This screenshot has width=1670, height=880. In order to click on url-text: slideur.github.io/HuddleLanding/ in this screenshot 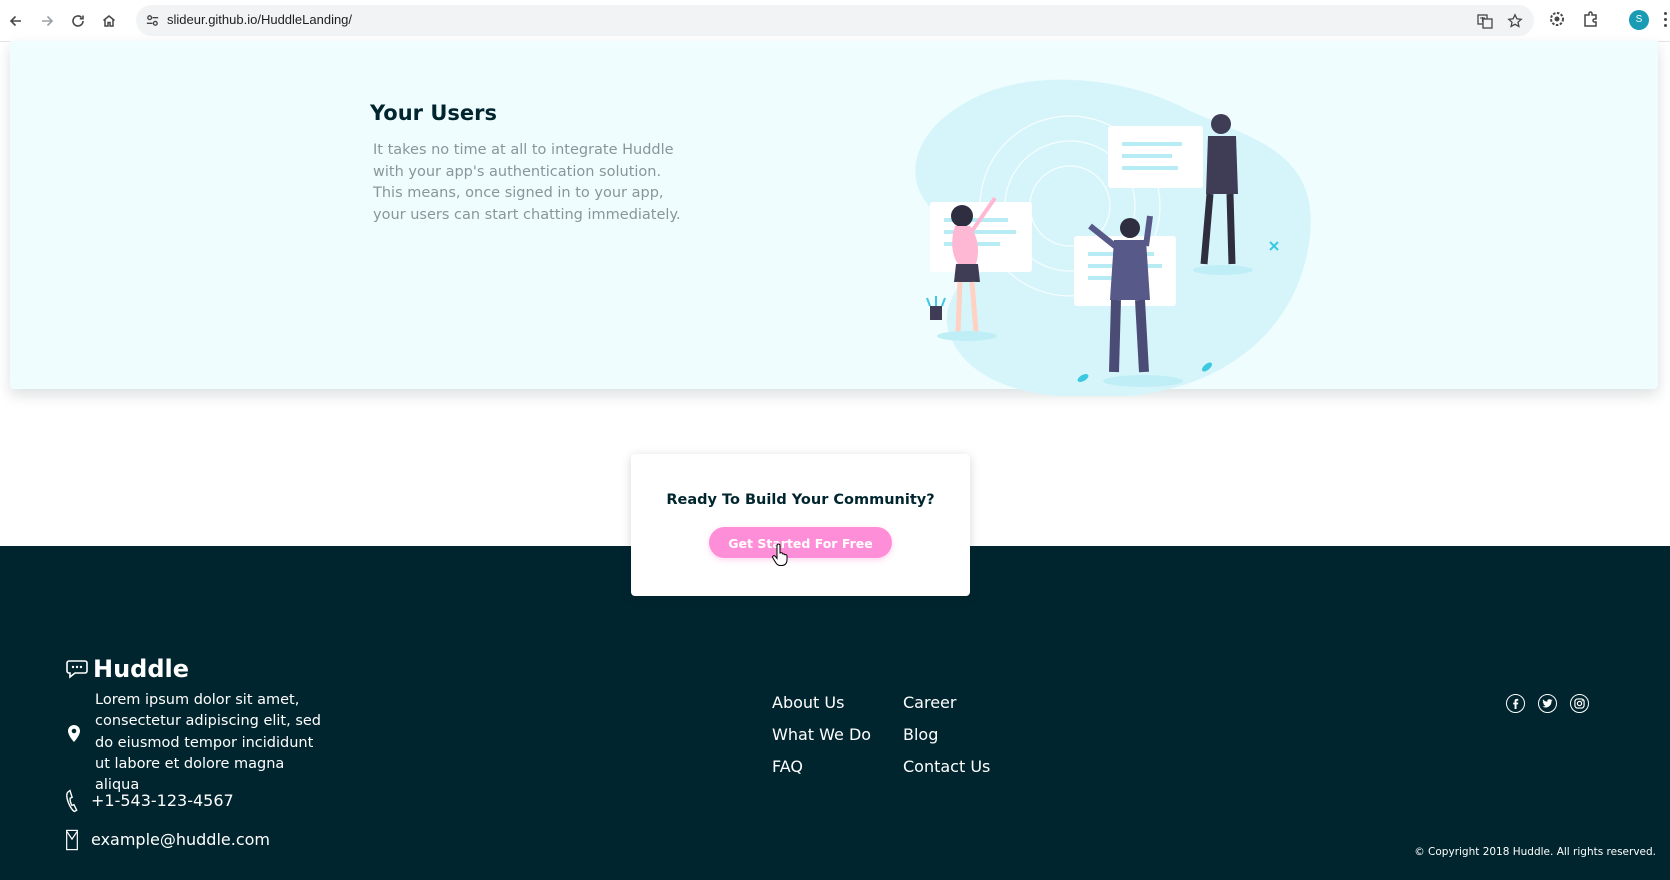, I will do `click(259, 19)`.